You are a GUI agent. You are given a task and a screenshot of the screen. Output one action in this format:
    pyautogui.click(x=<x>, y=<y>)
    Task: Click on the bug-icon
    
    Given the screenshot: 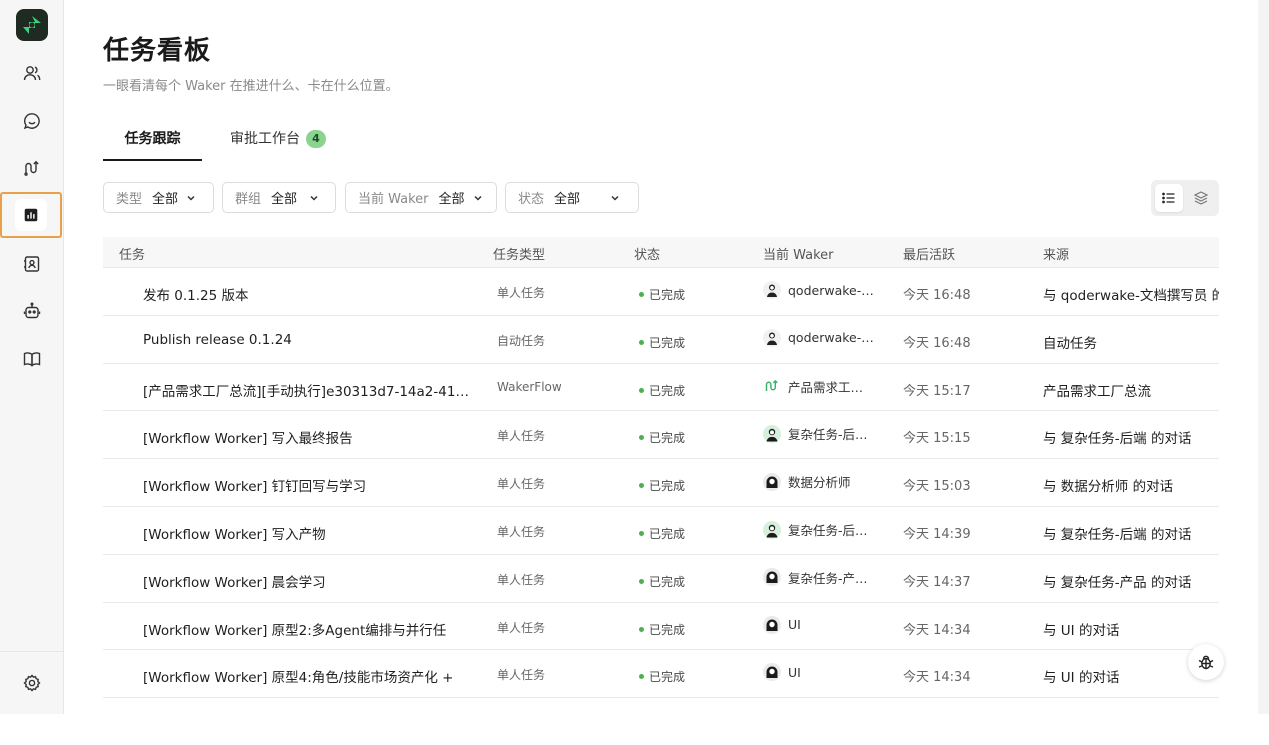 What is the action you would take?
    pyautogui.click(x=1206, y=662)
    